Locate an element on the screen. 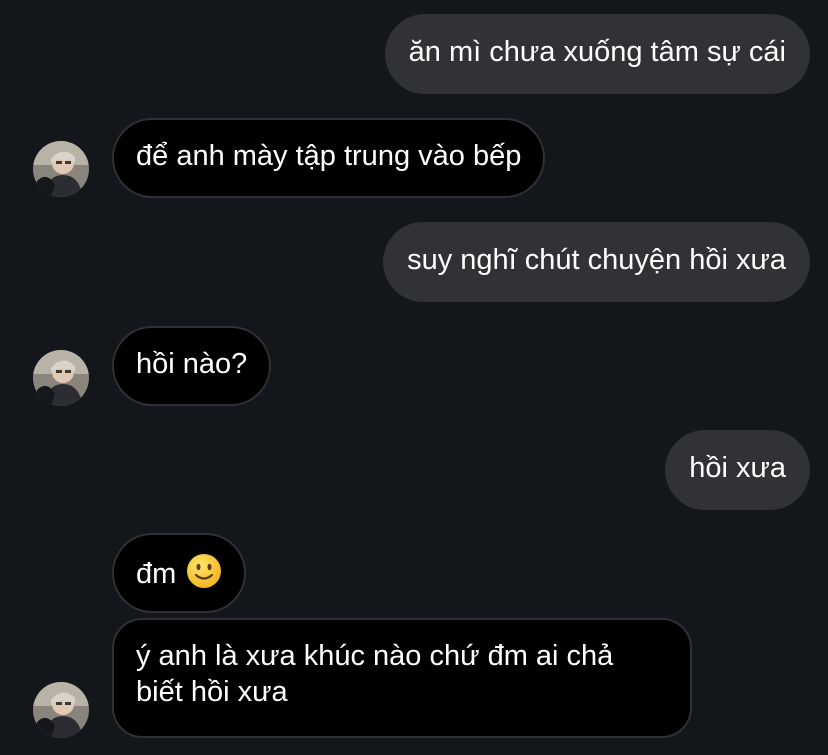  received-message-bubble: hồi nào? is located at coordinates (192, 366).